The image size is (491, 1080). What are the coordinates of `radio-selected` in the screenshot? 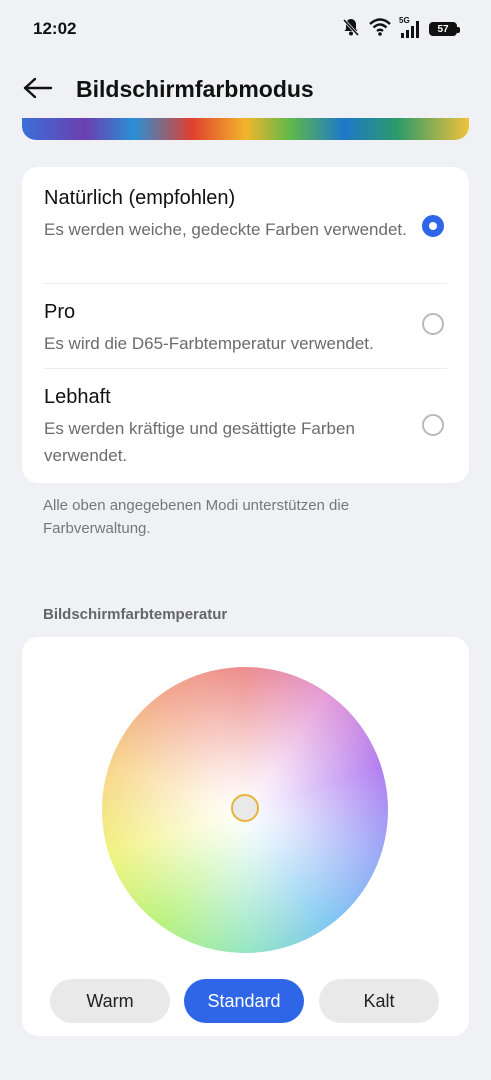 It's located at (433, 226).